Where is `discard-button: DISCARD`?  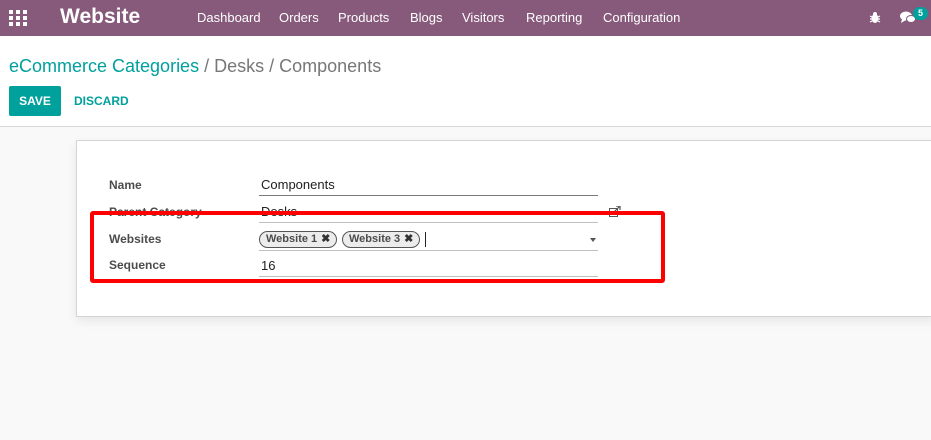 discard-button: DISCARD is located at coordinates (101, 101).